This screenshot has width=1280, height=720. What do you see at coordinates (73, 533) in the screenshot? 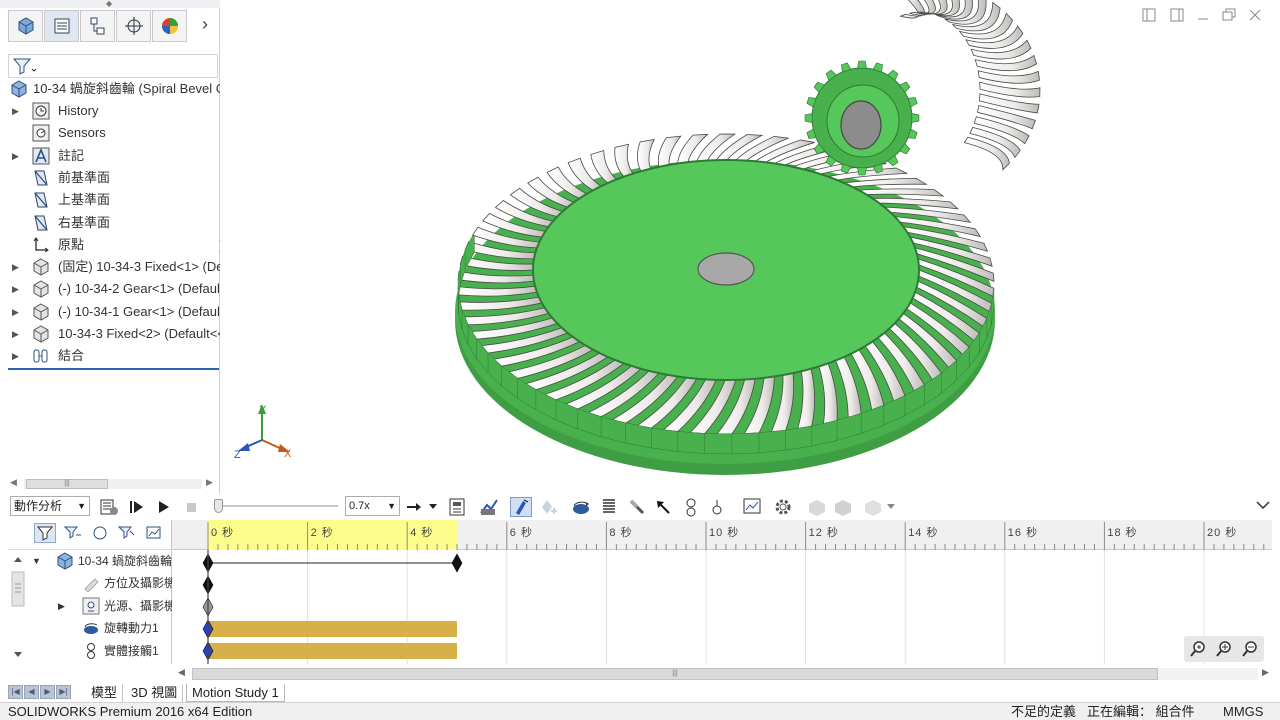
I see `filter-driving-icon` at bounding box center [73, 533].